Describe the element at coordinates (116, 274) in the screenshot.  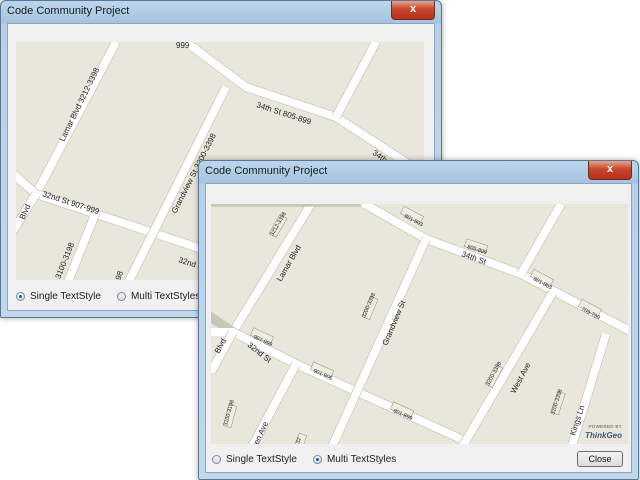
I see `back-label-third: 00-3198` at that location.